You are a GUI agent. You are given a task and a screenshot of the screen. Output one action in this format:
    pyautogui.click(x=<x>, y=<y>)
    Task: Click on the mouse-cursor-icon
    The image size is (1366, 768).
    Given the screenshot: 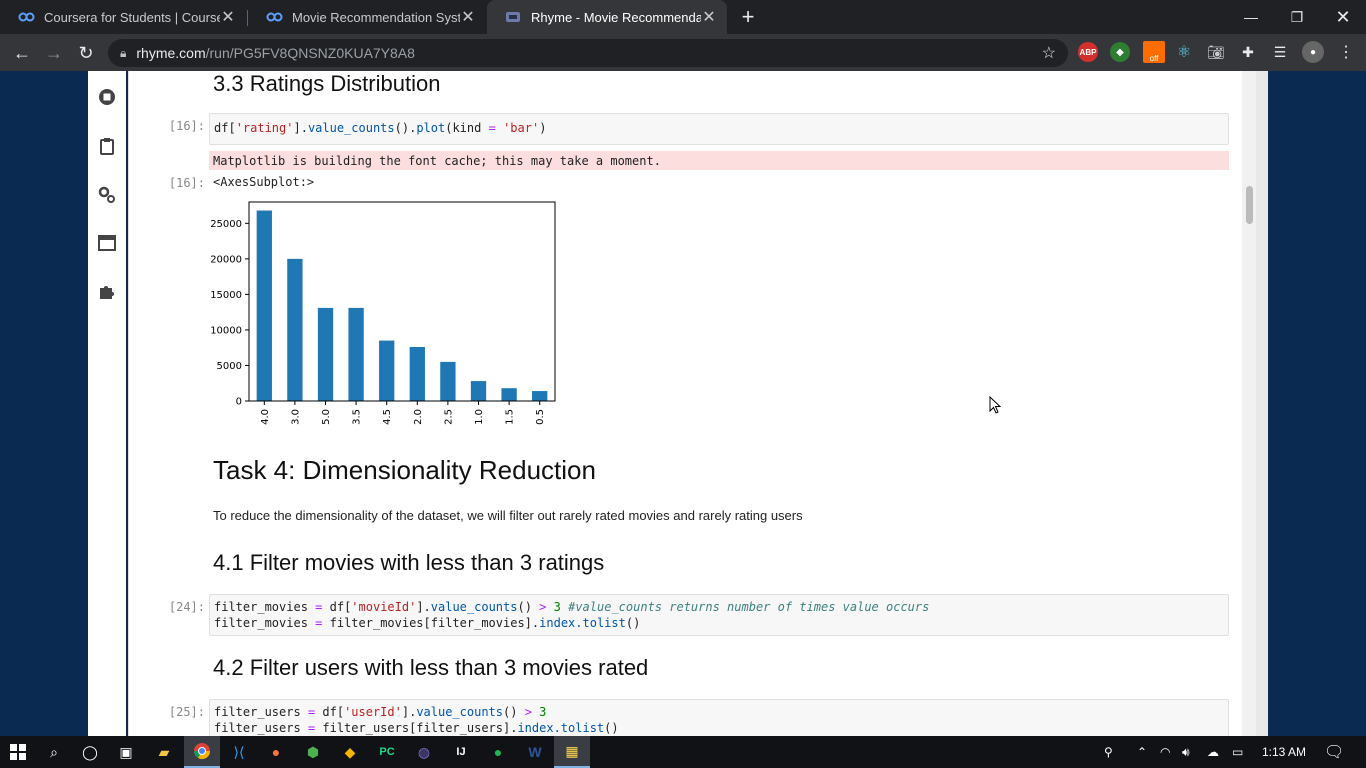 What is the action you would take?
    pyautogui.click(x=995, y=405)
    